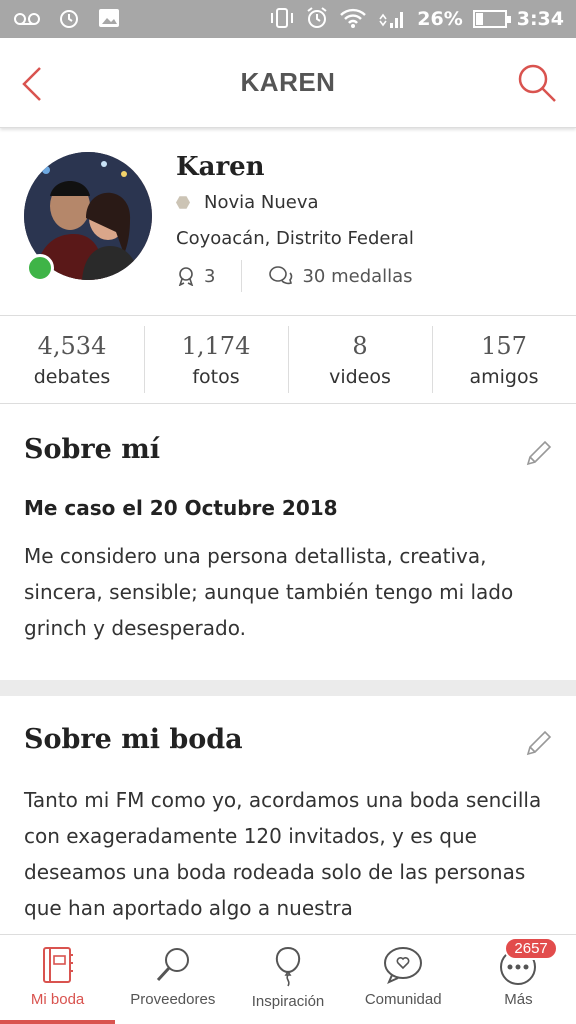 The image size is (576, 1024). Describe the element at coordinates (491, 19) in the screenshot. I see `battery-icon` at that location.